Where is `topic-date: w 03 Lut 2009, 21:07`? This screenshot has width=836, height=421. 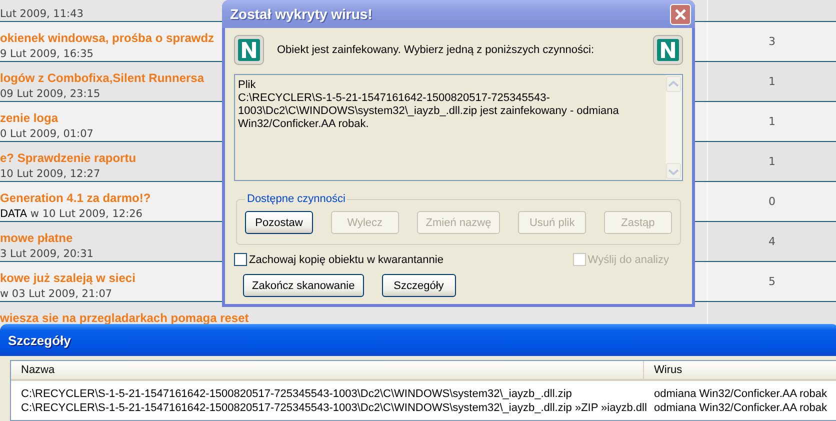 topic-date: w 03 Lut 2009, 21:07 is located at coordinates (56, 294).